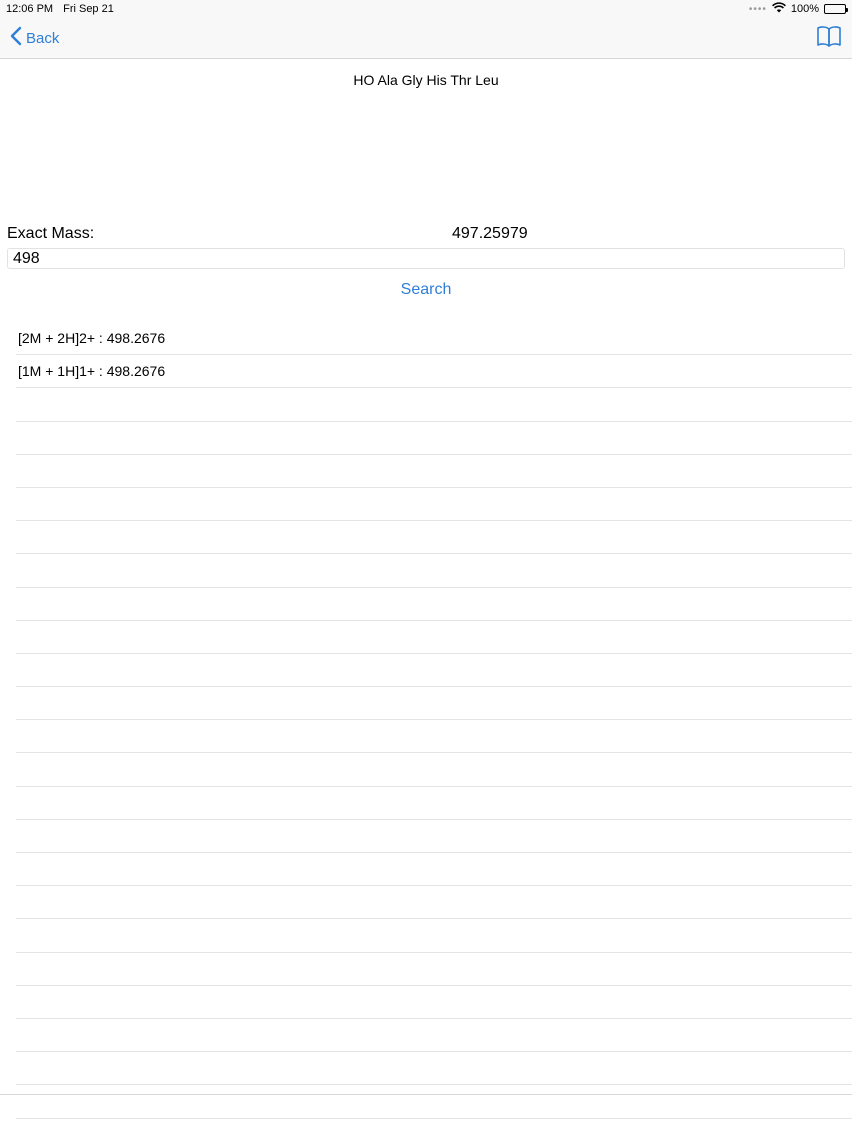  What do you see at coordinates (426, 235) in the screenshot?
I see `exact-mass-row: Exact Mass: 497.25979` at bounding box center [426, 235].